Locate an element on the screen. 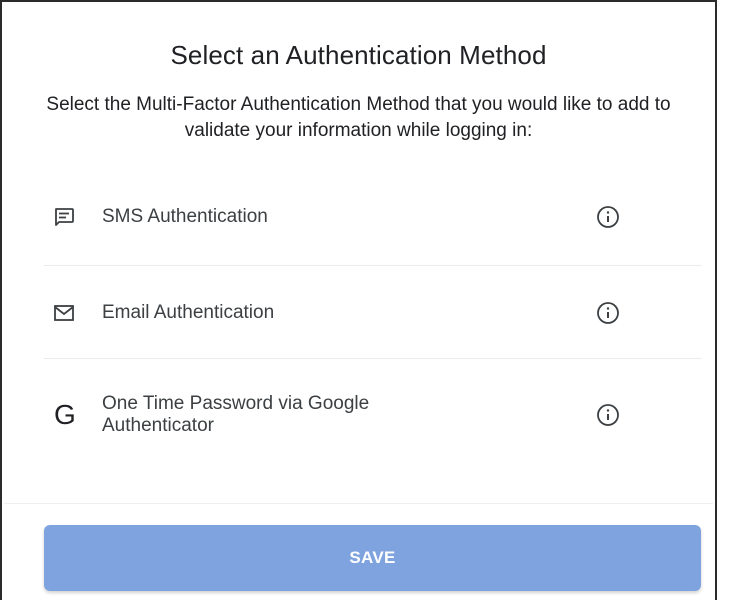 The image size is (729, 600). sms-message-icon is located at coordinates (72, 217).